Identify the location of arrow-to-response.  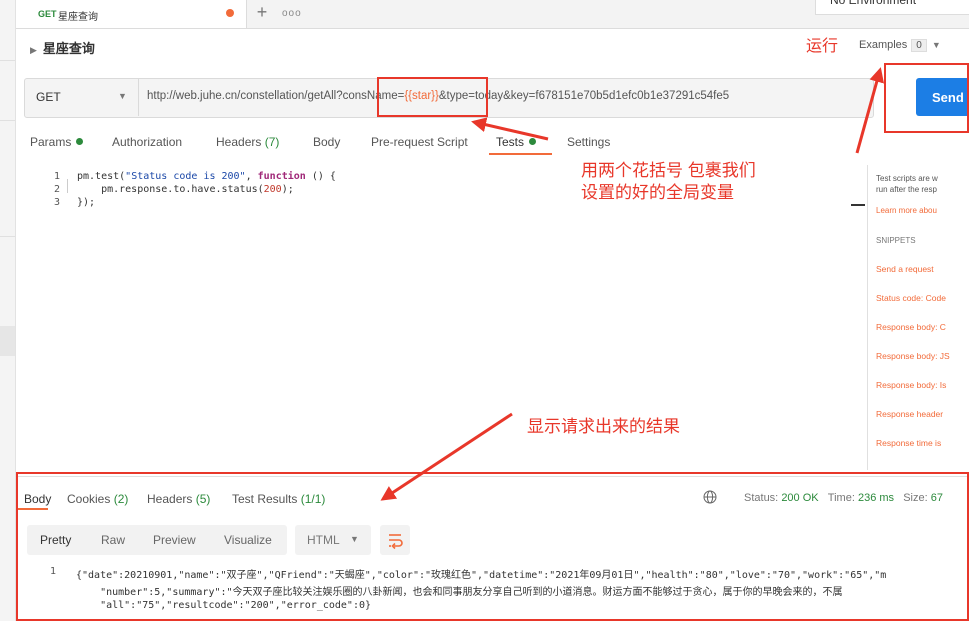
(446, 456).